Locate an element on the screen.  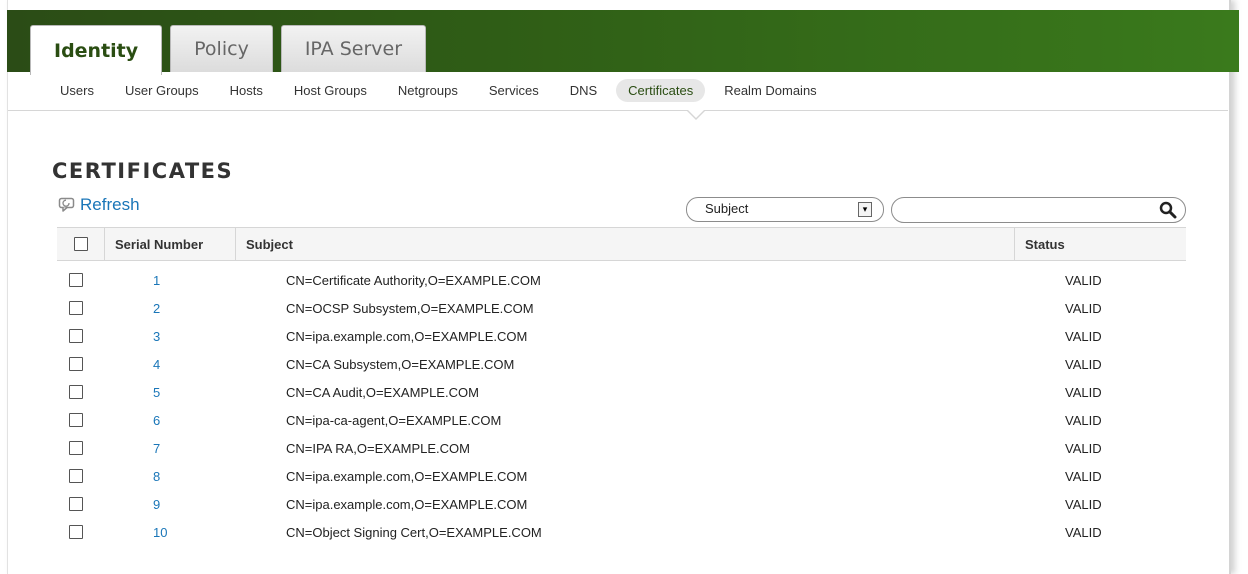
active-indicator-notch-fill is located at coordinates (696, 114).